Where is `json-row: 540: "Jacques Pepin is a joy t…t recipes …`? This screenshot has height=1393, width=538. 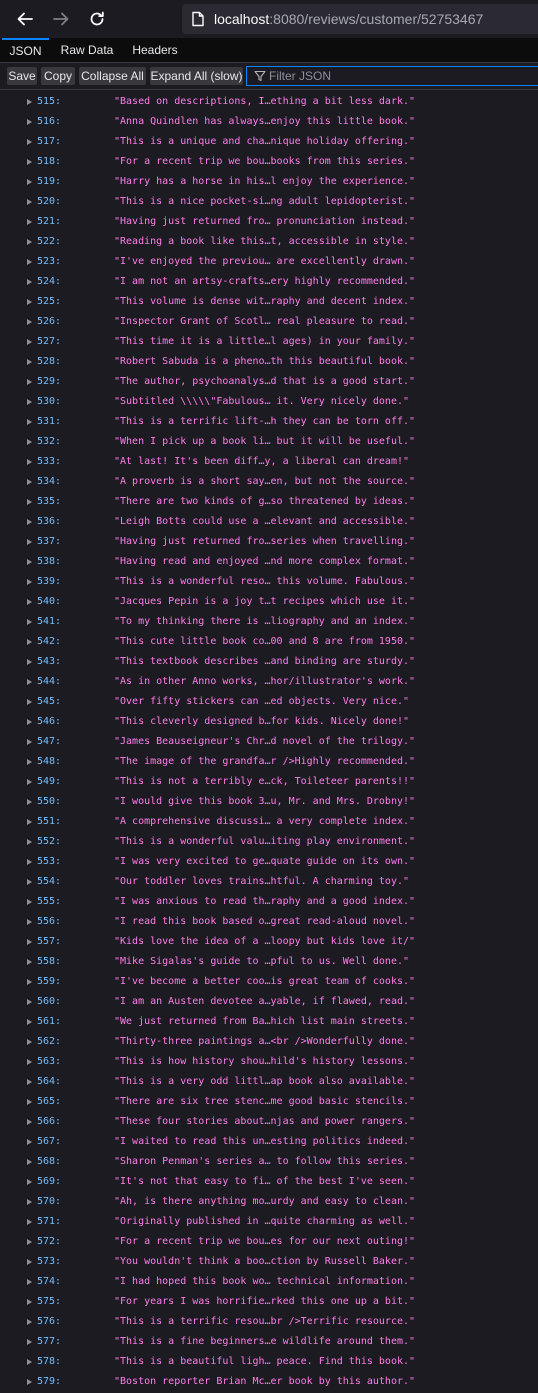
json-row: 540: "Jacques Pepin is a joy t…t recipes … is located at coordinates (269, 602).